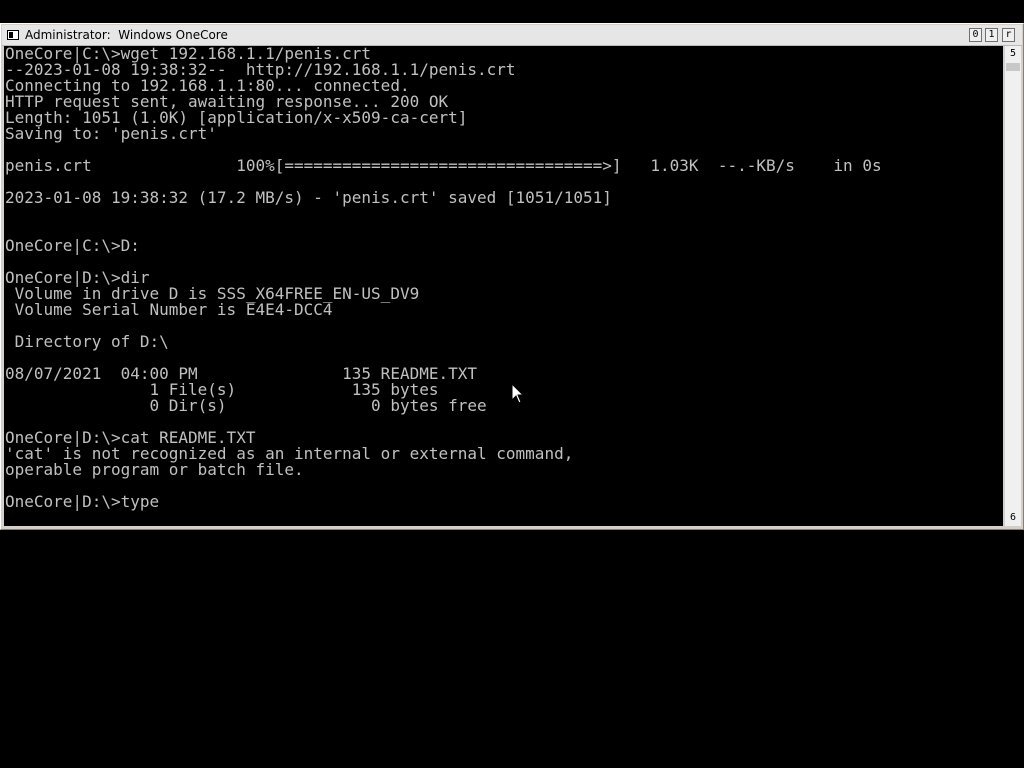  What do you see at coordinates (1013, 67) in the screenshot?
I see `scroll-thumb` at bounding box center [1013, 67].